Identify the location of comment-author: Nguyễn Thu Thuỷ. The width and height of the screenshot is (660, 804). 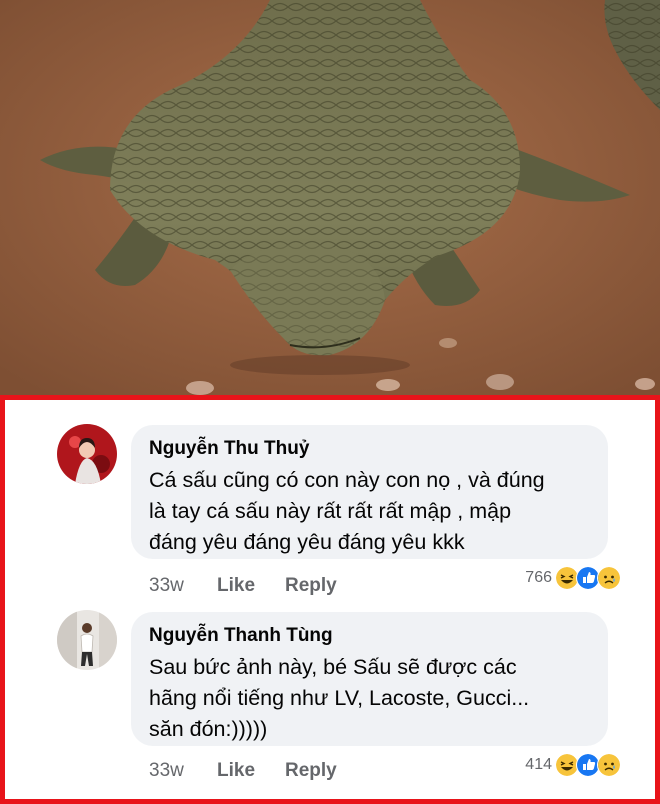
(370, 449).